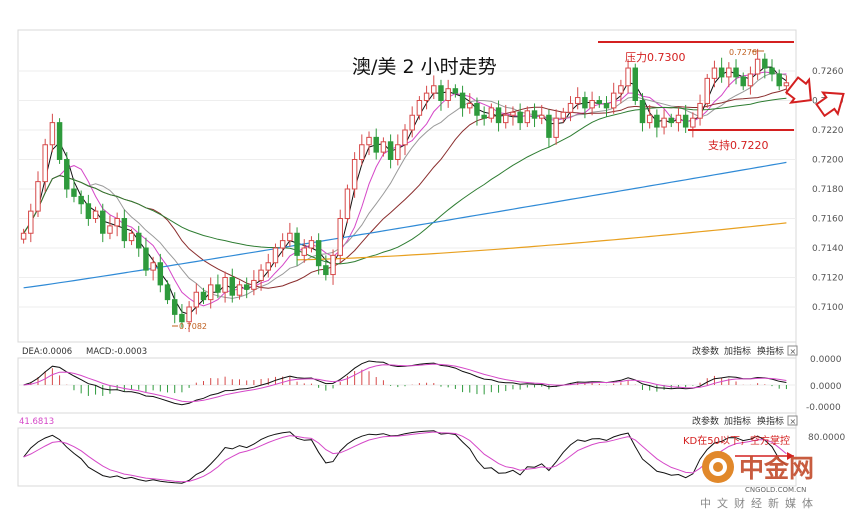 This screenshot has width=852, height=519. What do you see at coordinates (705, 421) in the screenshot?
I see `kd-edit-params-button: 改参数` at bounding box center [705, 421].